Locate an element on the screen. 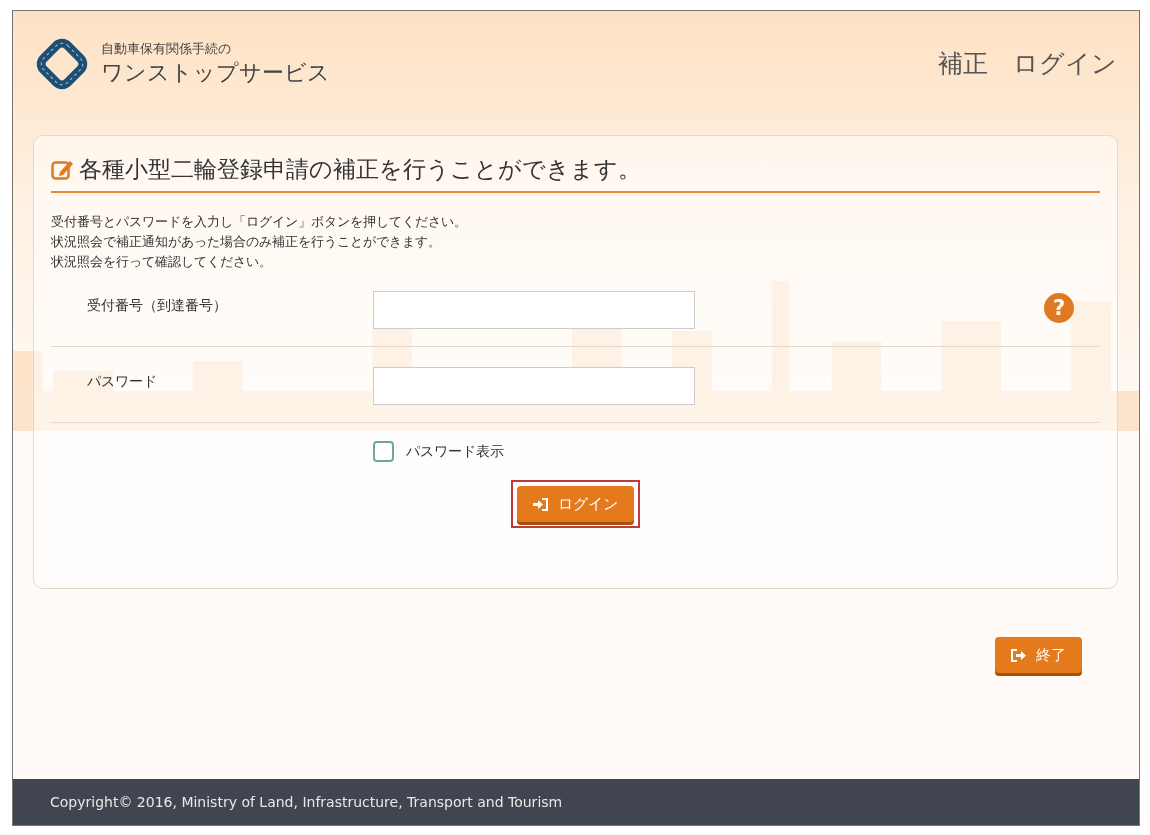 Image resolution: width=1150 pixels, height=835 pixels. edit-icon is located at coordinates (63, 169).